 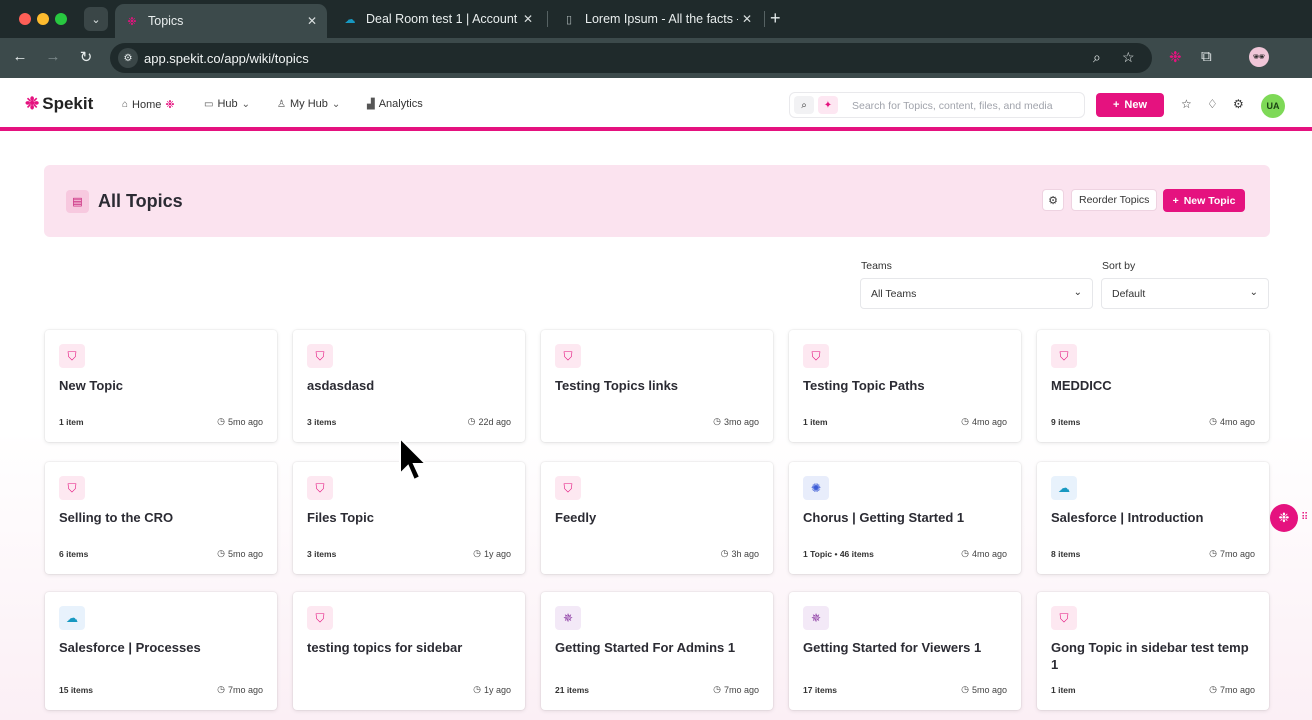 I want to click on nav-home-label: Home, so click(x=147, y=104).